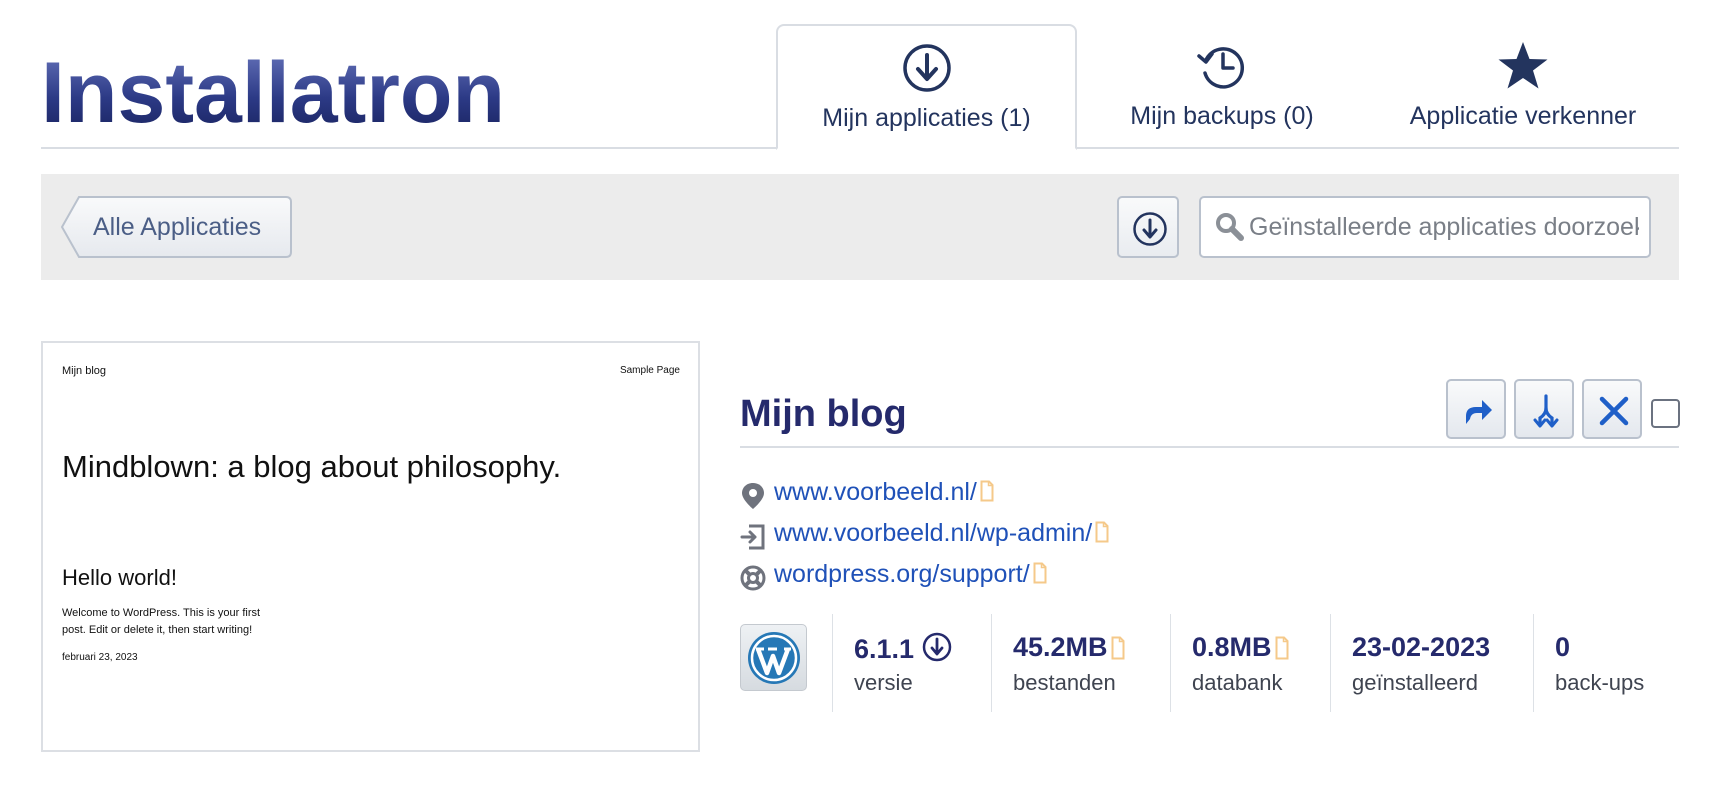 This screenshot has width=1719, height=787. What do you see at coordinates (1421, 647) in the screenshot?
I see `stat-installed-value: 23-02-2023` at bounding box center [1421, 647].